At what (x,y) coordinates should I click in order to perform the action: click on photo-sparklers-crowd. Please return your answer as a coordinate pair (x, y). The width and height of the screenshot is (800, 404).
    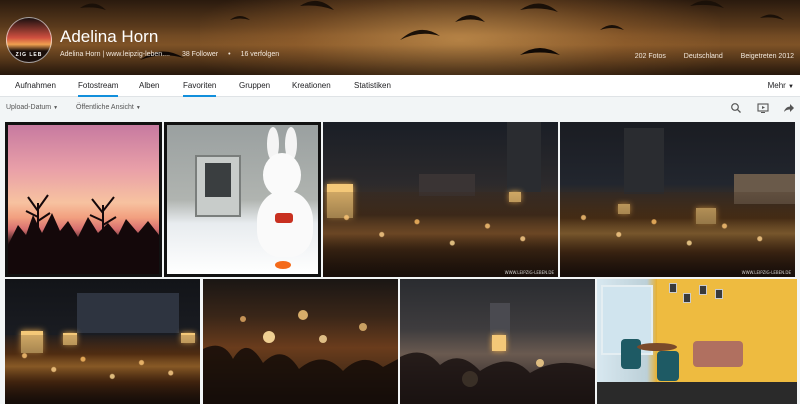
    Looking at the image, I should click on (300, 341).